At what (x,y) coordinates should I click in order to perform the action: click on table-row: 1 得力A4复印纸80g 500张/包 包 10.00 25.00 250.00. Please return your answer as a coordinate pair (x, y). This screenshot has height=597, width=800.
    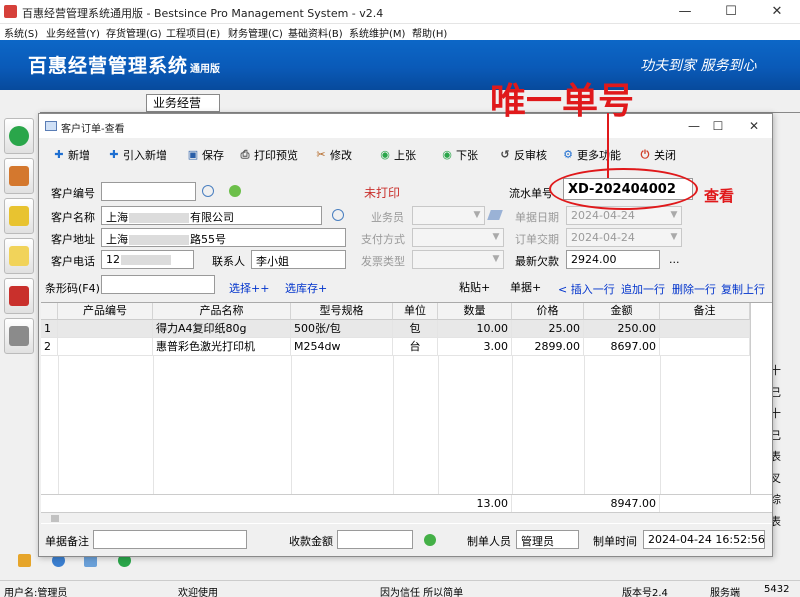
    Looking at the image, I should click on (395, 329).